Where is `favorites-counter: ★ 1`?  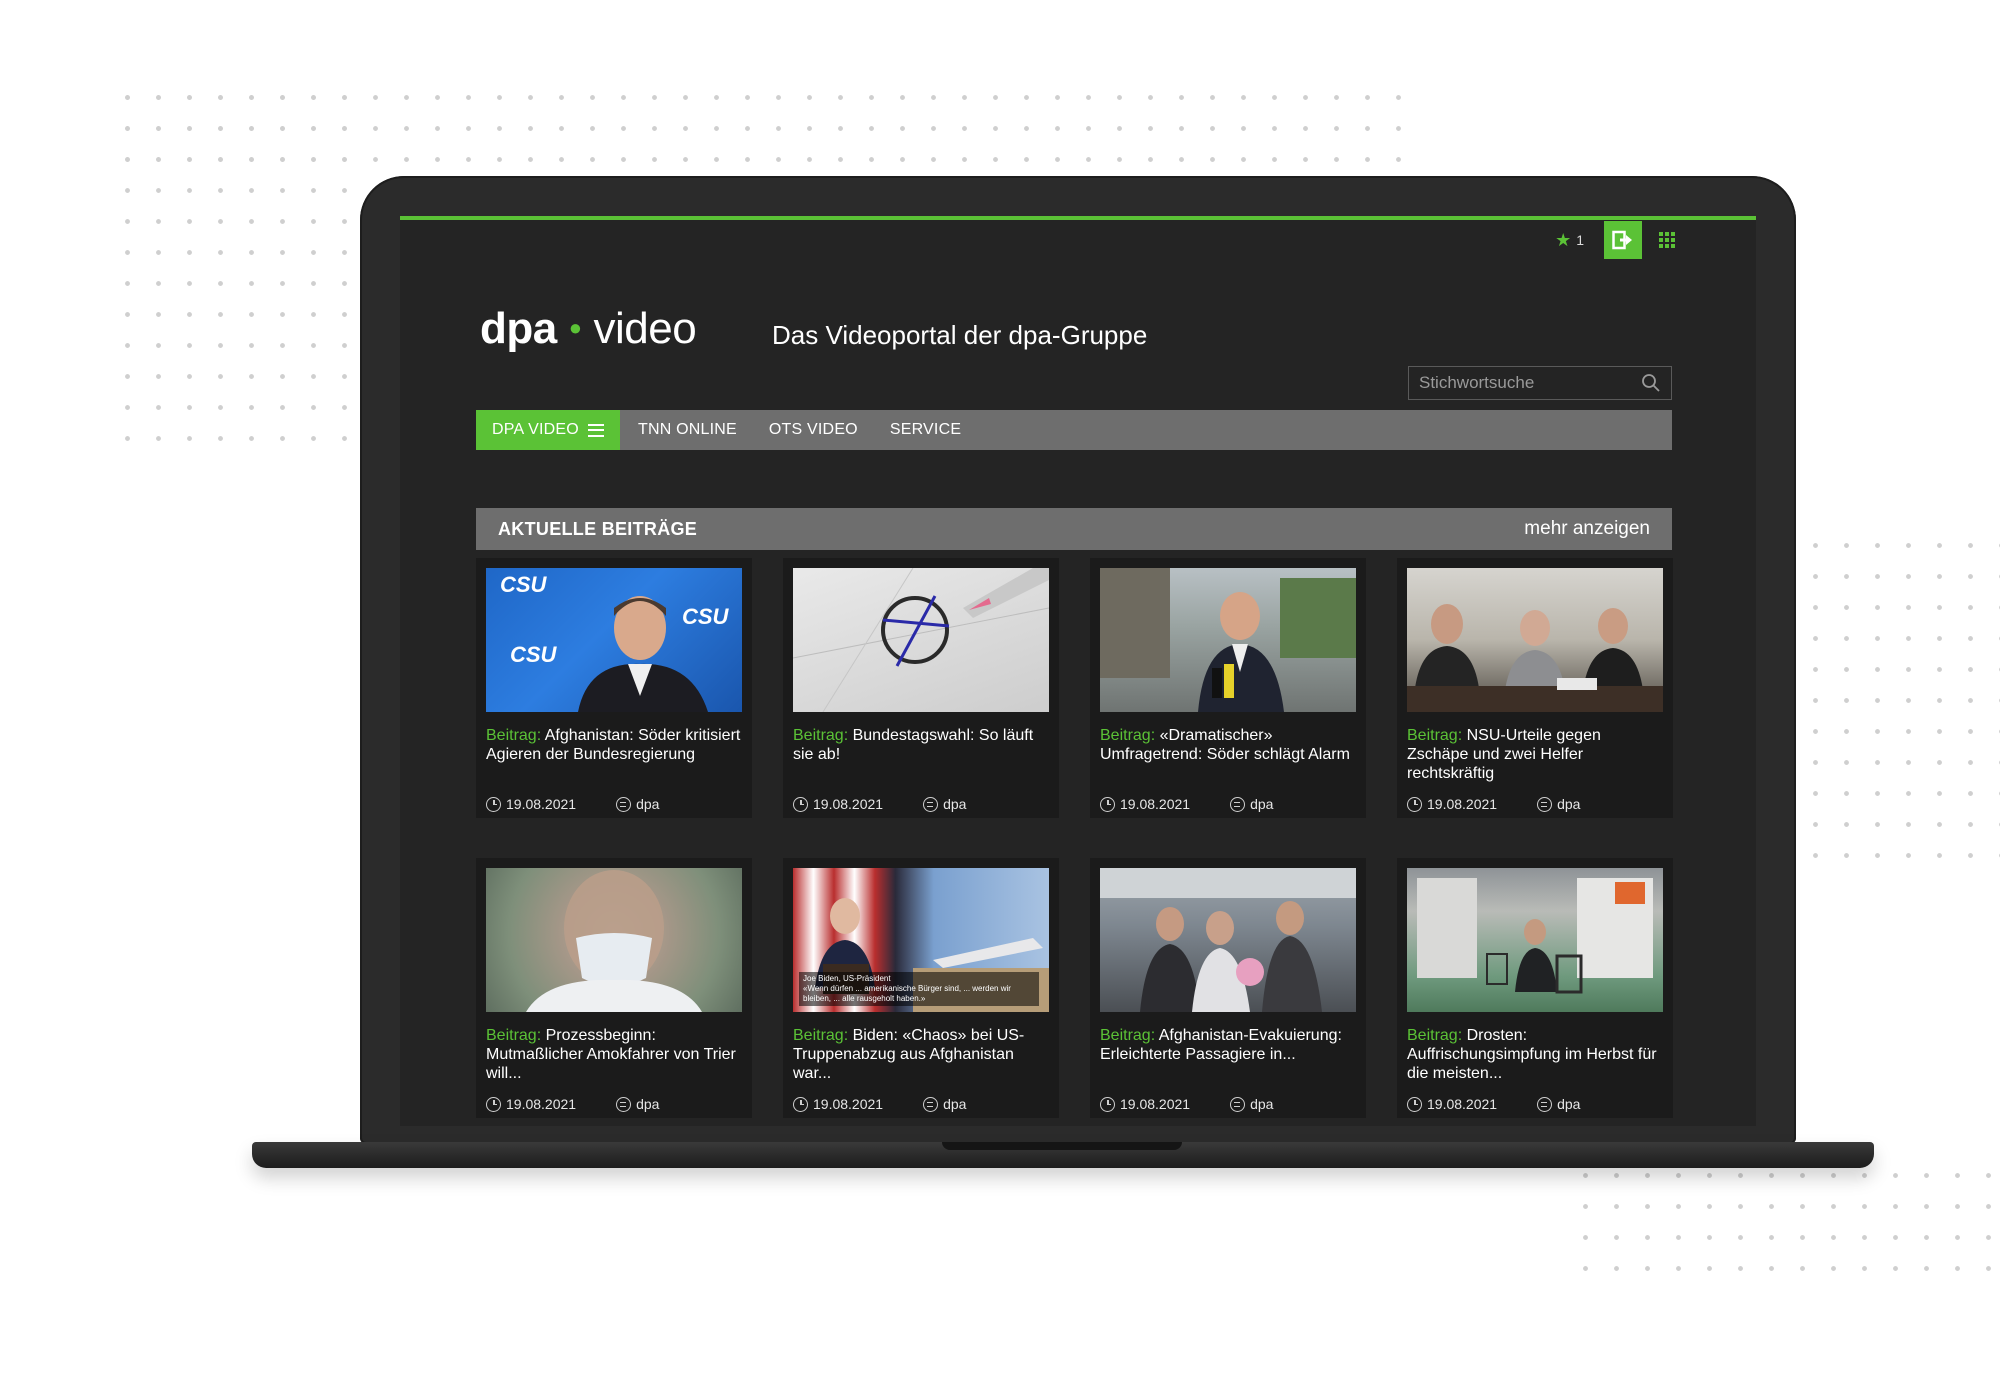 favorites-counter: ★ 1 is located at coordinates (1569, 240).